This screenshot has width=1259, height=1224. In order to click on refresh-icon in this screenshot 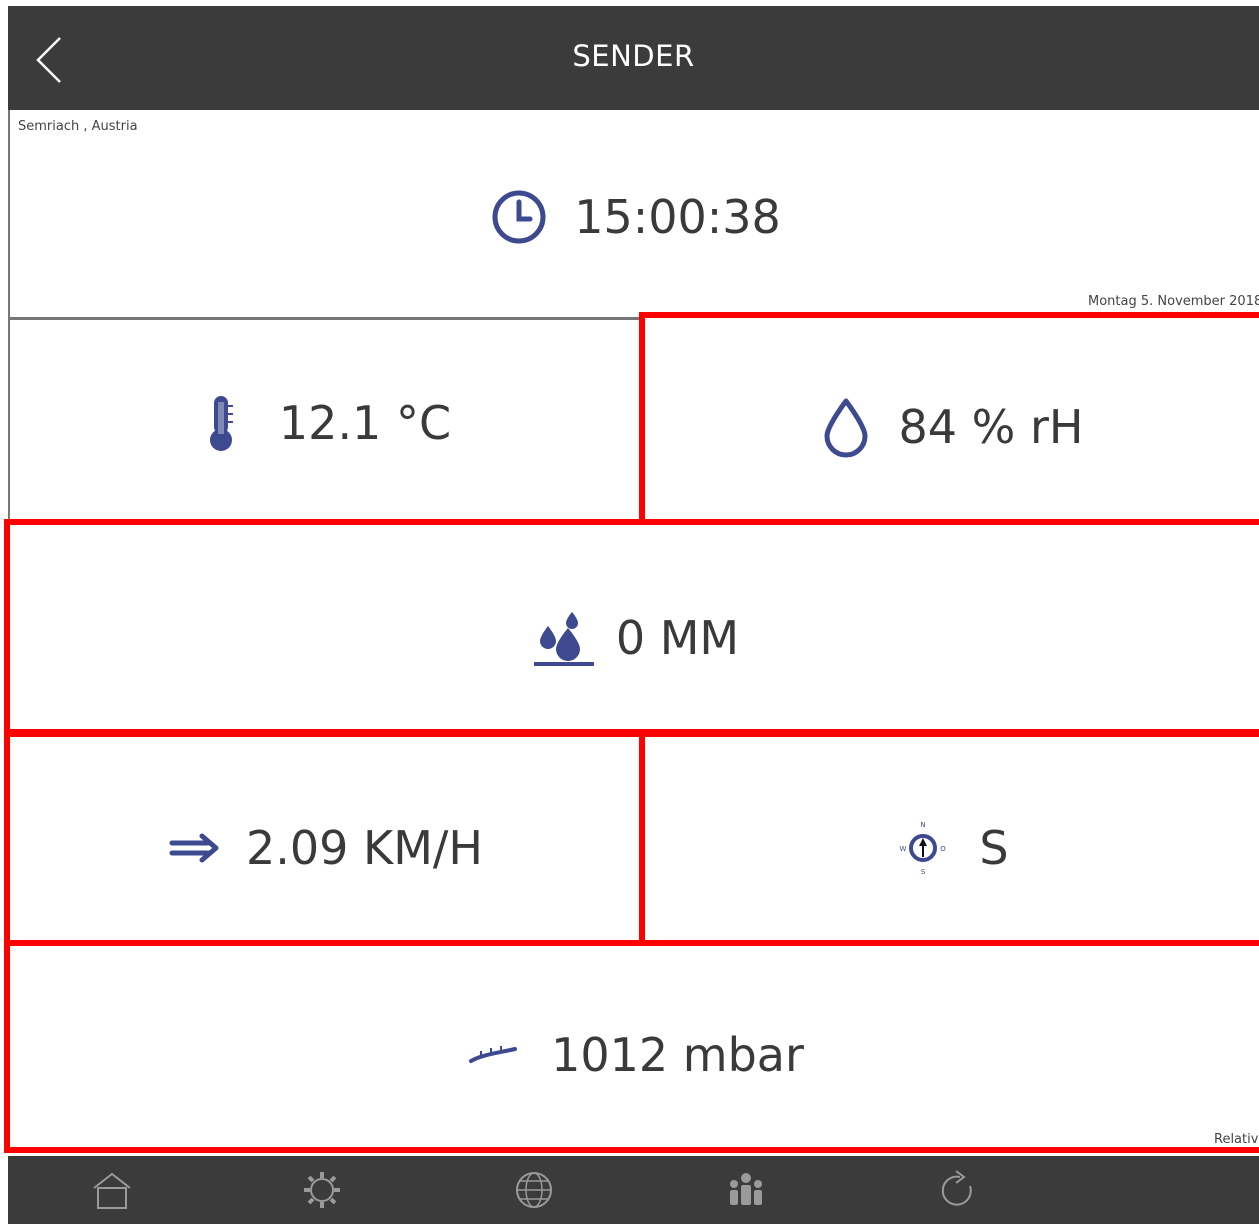, I will do `click(958, 1190)`.